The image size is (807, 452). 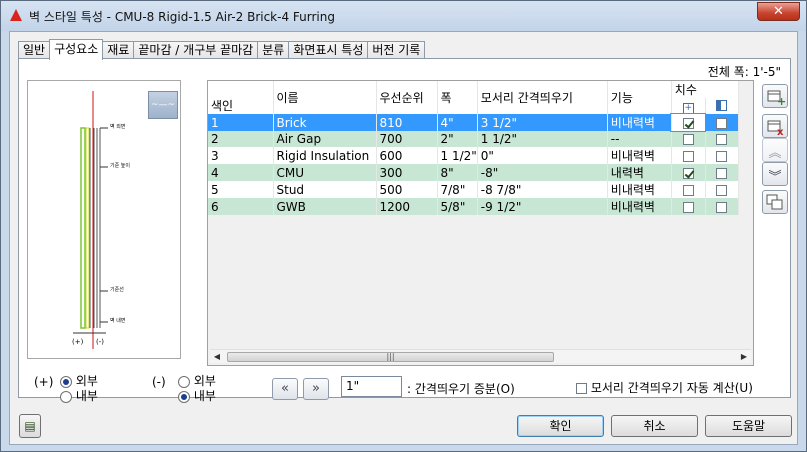 What do you see at coordinates (184, 381) in the screenshot?
I see `minus-exterior-radio` at bounding box center [184, 381].